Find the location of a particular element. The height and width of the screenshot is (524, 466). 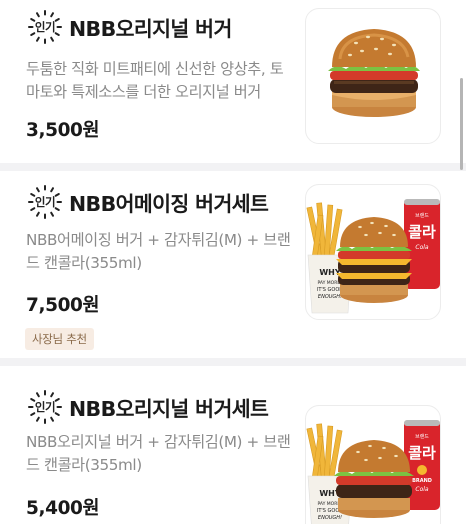

scrollbar is located at coordinates (461, 124).